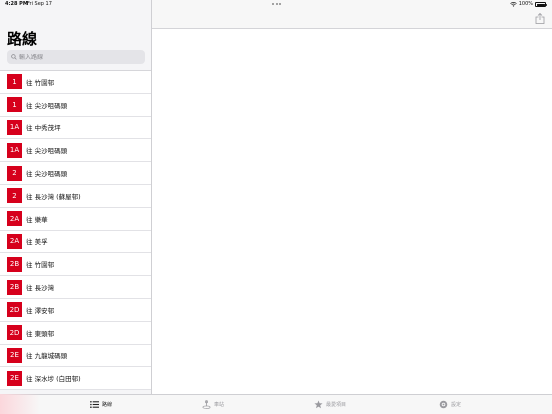  Describe the element at coordinates (94, 404) in the screenshot. I see `list-icon` at that location.